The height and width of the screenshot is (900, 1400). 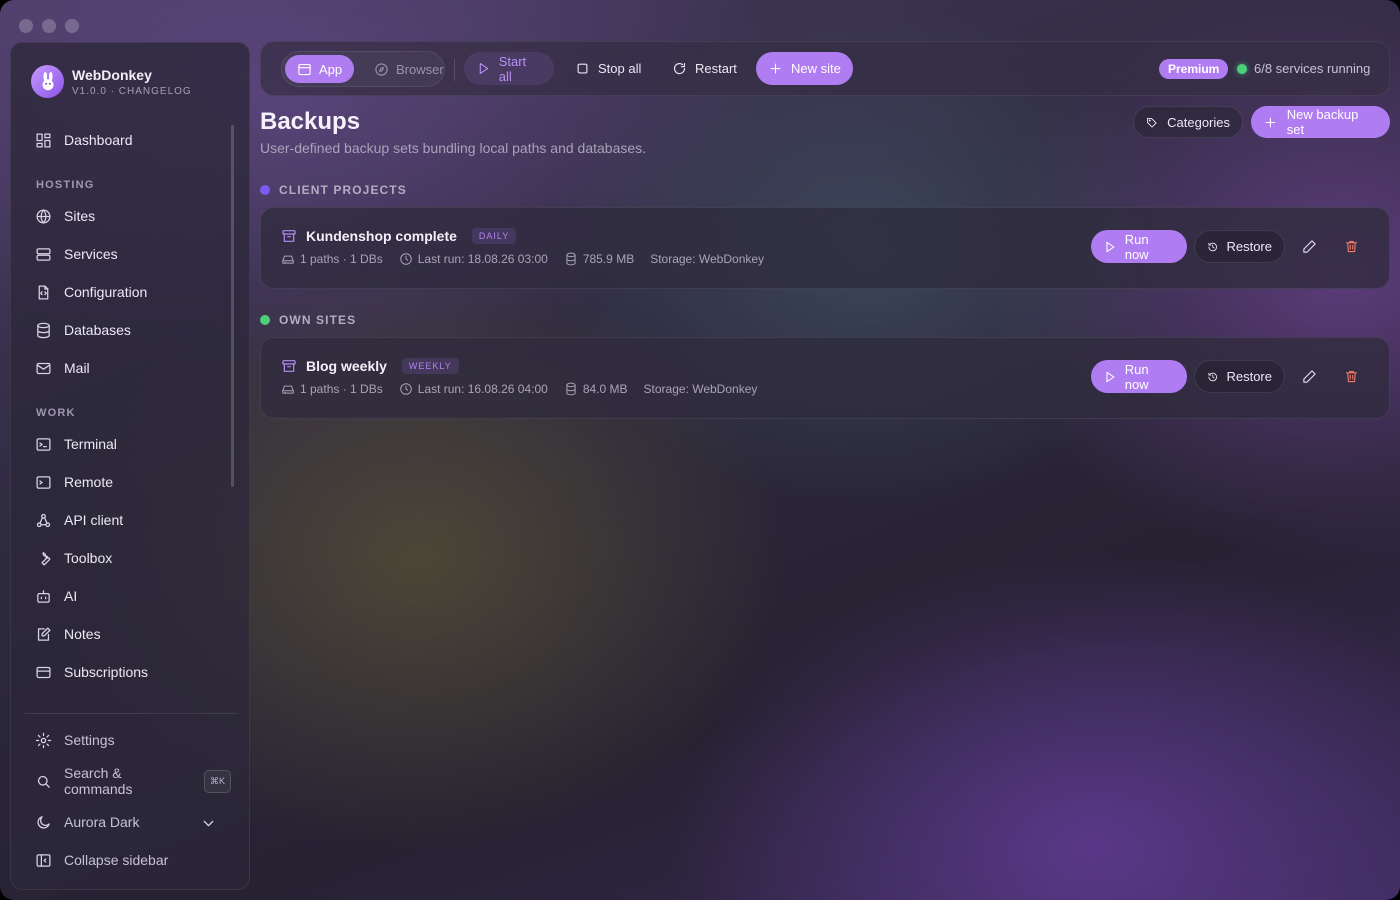 What do you see at coordinates (46, 558) in the screenshot?
I see `wrench-icon` at bounding box center [46, 558].